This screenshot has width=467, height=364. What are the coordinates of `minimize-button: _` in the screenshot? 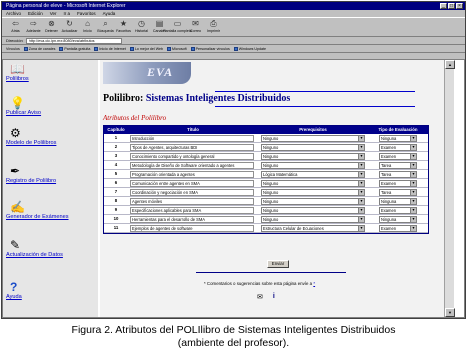 It's located at (443, 6).